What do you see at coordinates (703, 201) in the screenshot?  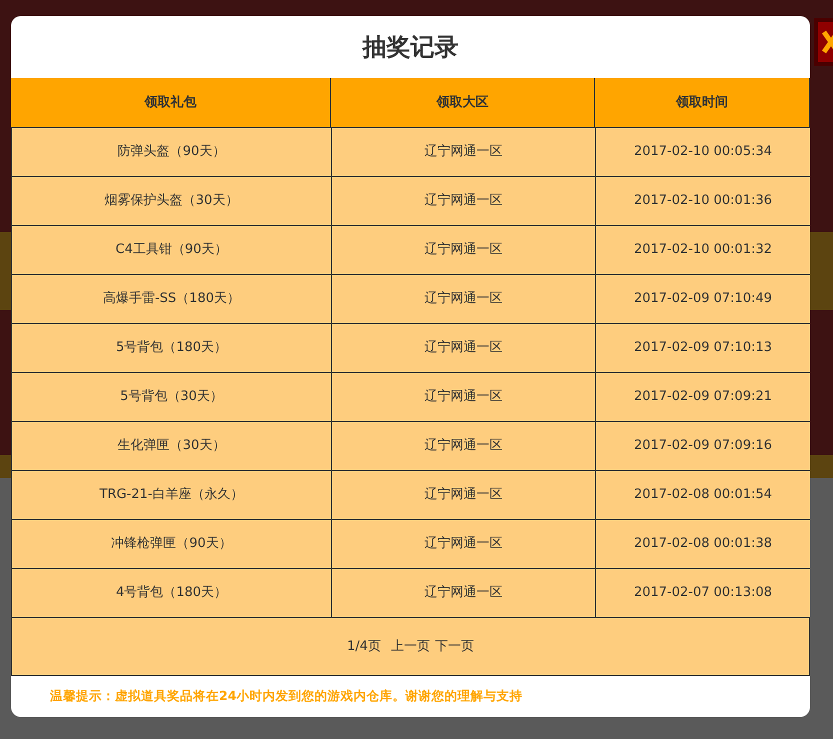 I see `table-cell: 2017-02-10 00:01:36` at bounding box center [703, 201].